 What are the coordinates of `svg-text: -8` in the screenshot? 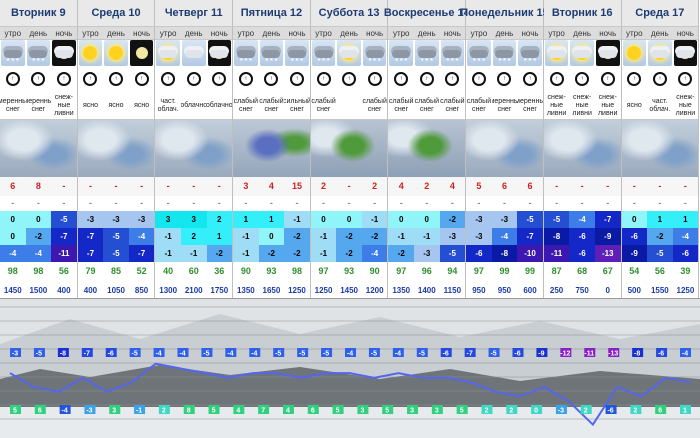 It's located at (637, 354).